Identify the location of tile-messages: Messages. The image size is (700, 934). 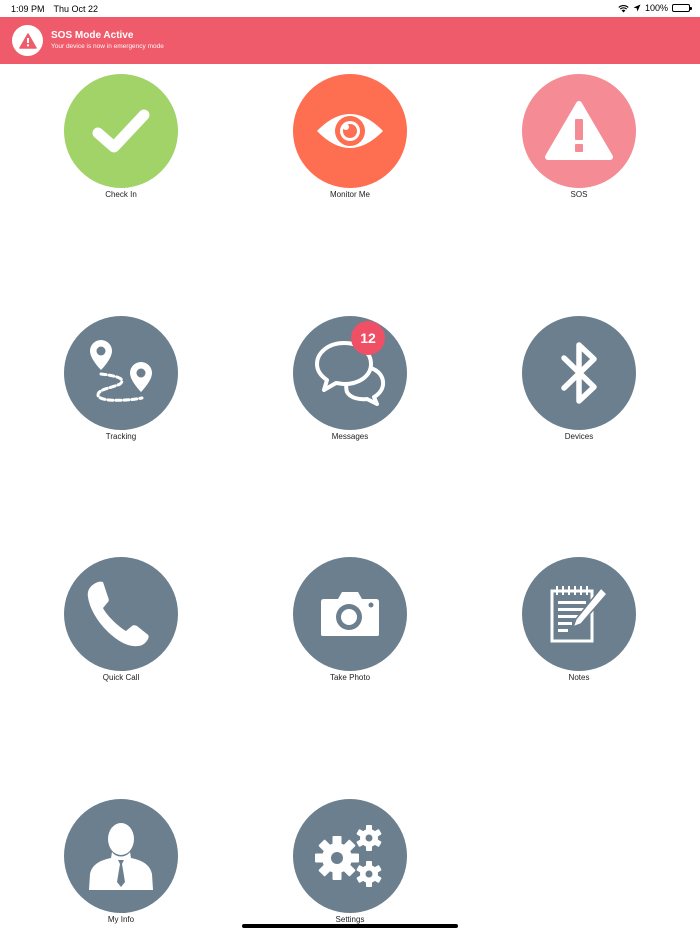
(350, 383).